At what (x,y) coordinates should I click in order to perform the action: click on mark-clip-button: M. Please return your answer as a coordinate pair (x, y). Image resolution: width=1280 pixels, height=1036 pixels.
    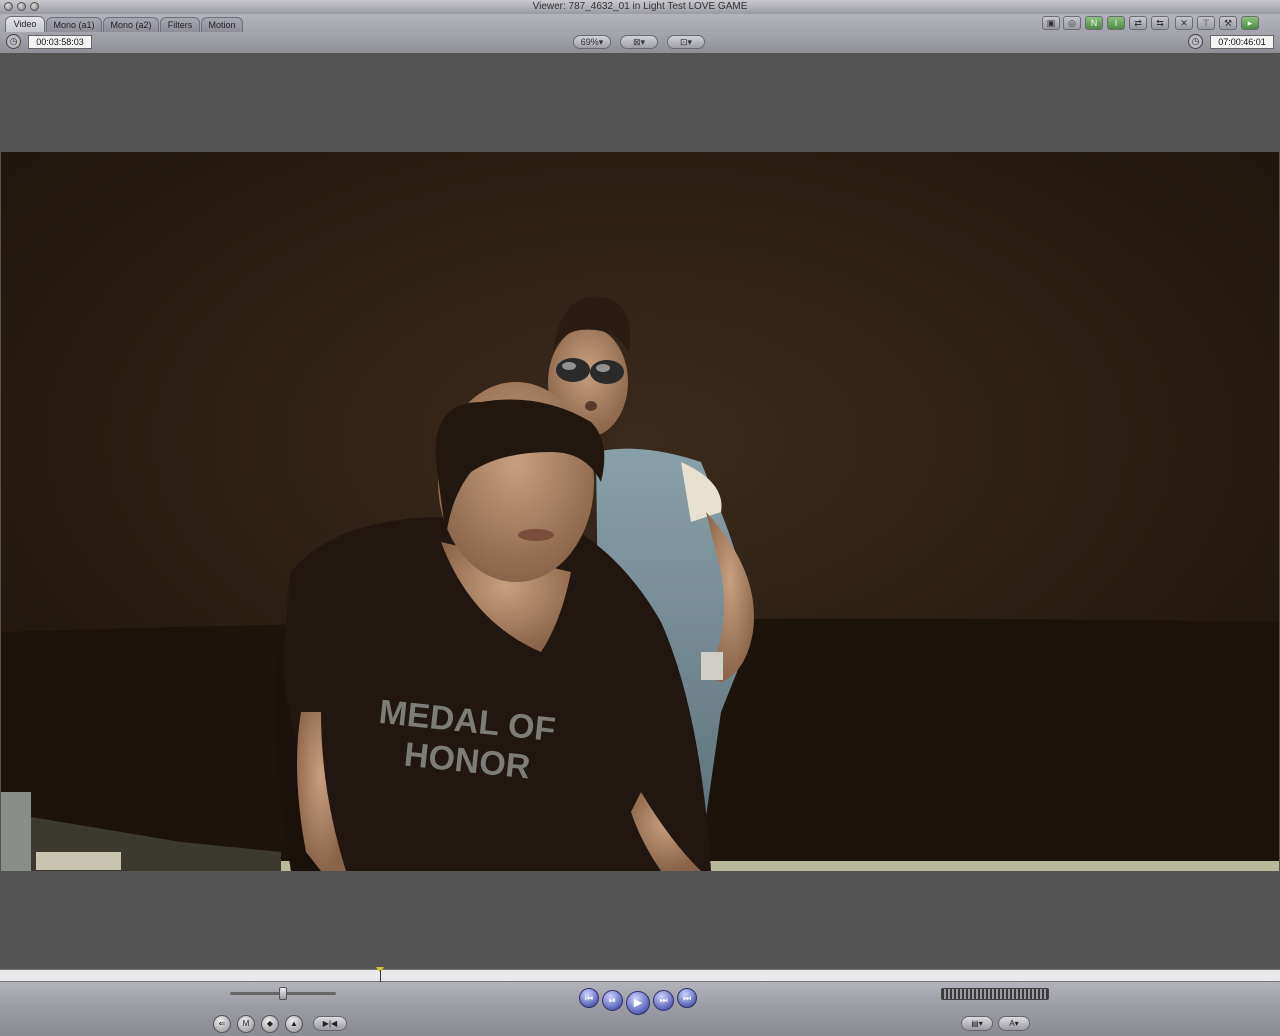
    Looking at the image, I should click on (246, 1024).